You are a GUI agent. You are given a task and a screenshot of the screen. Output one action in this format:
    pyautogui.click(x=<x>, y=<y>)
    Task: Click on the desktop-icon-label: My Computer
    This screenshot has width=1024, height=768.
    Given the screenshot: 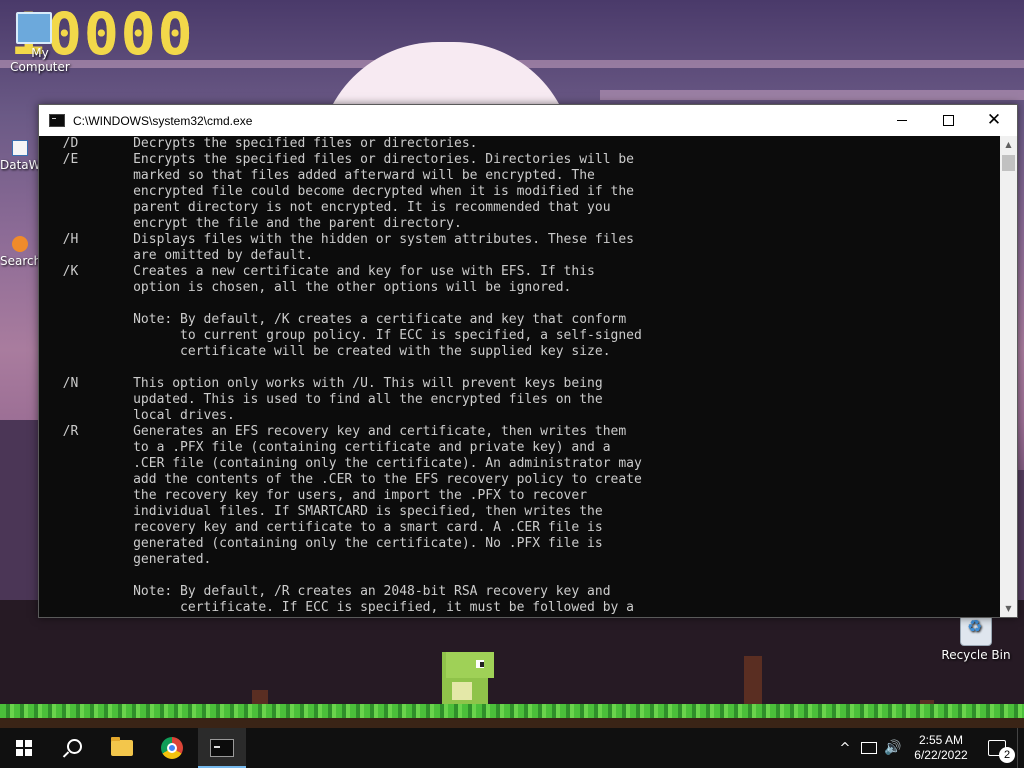 What is the action you would take?
    pyautogui.click(x=40, y=60)
    